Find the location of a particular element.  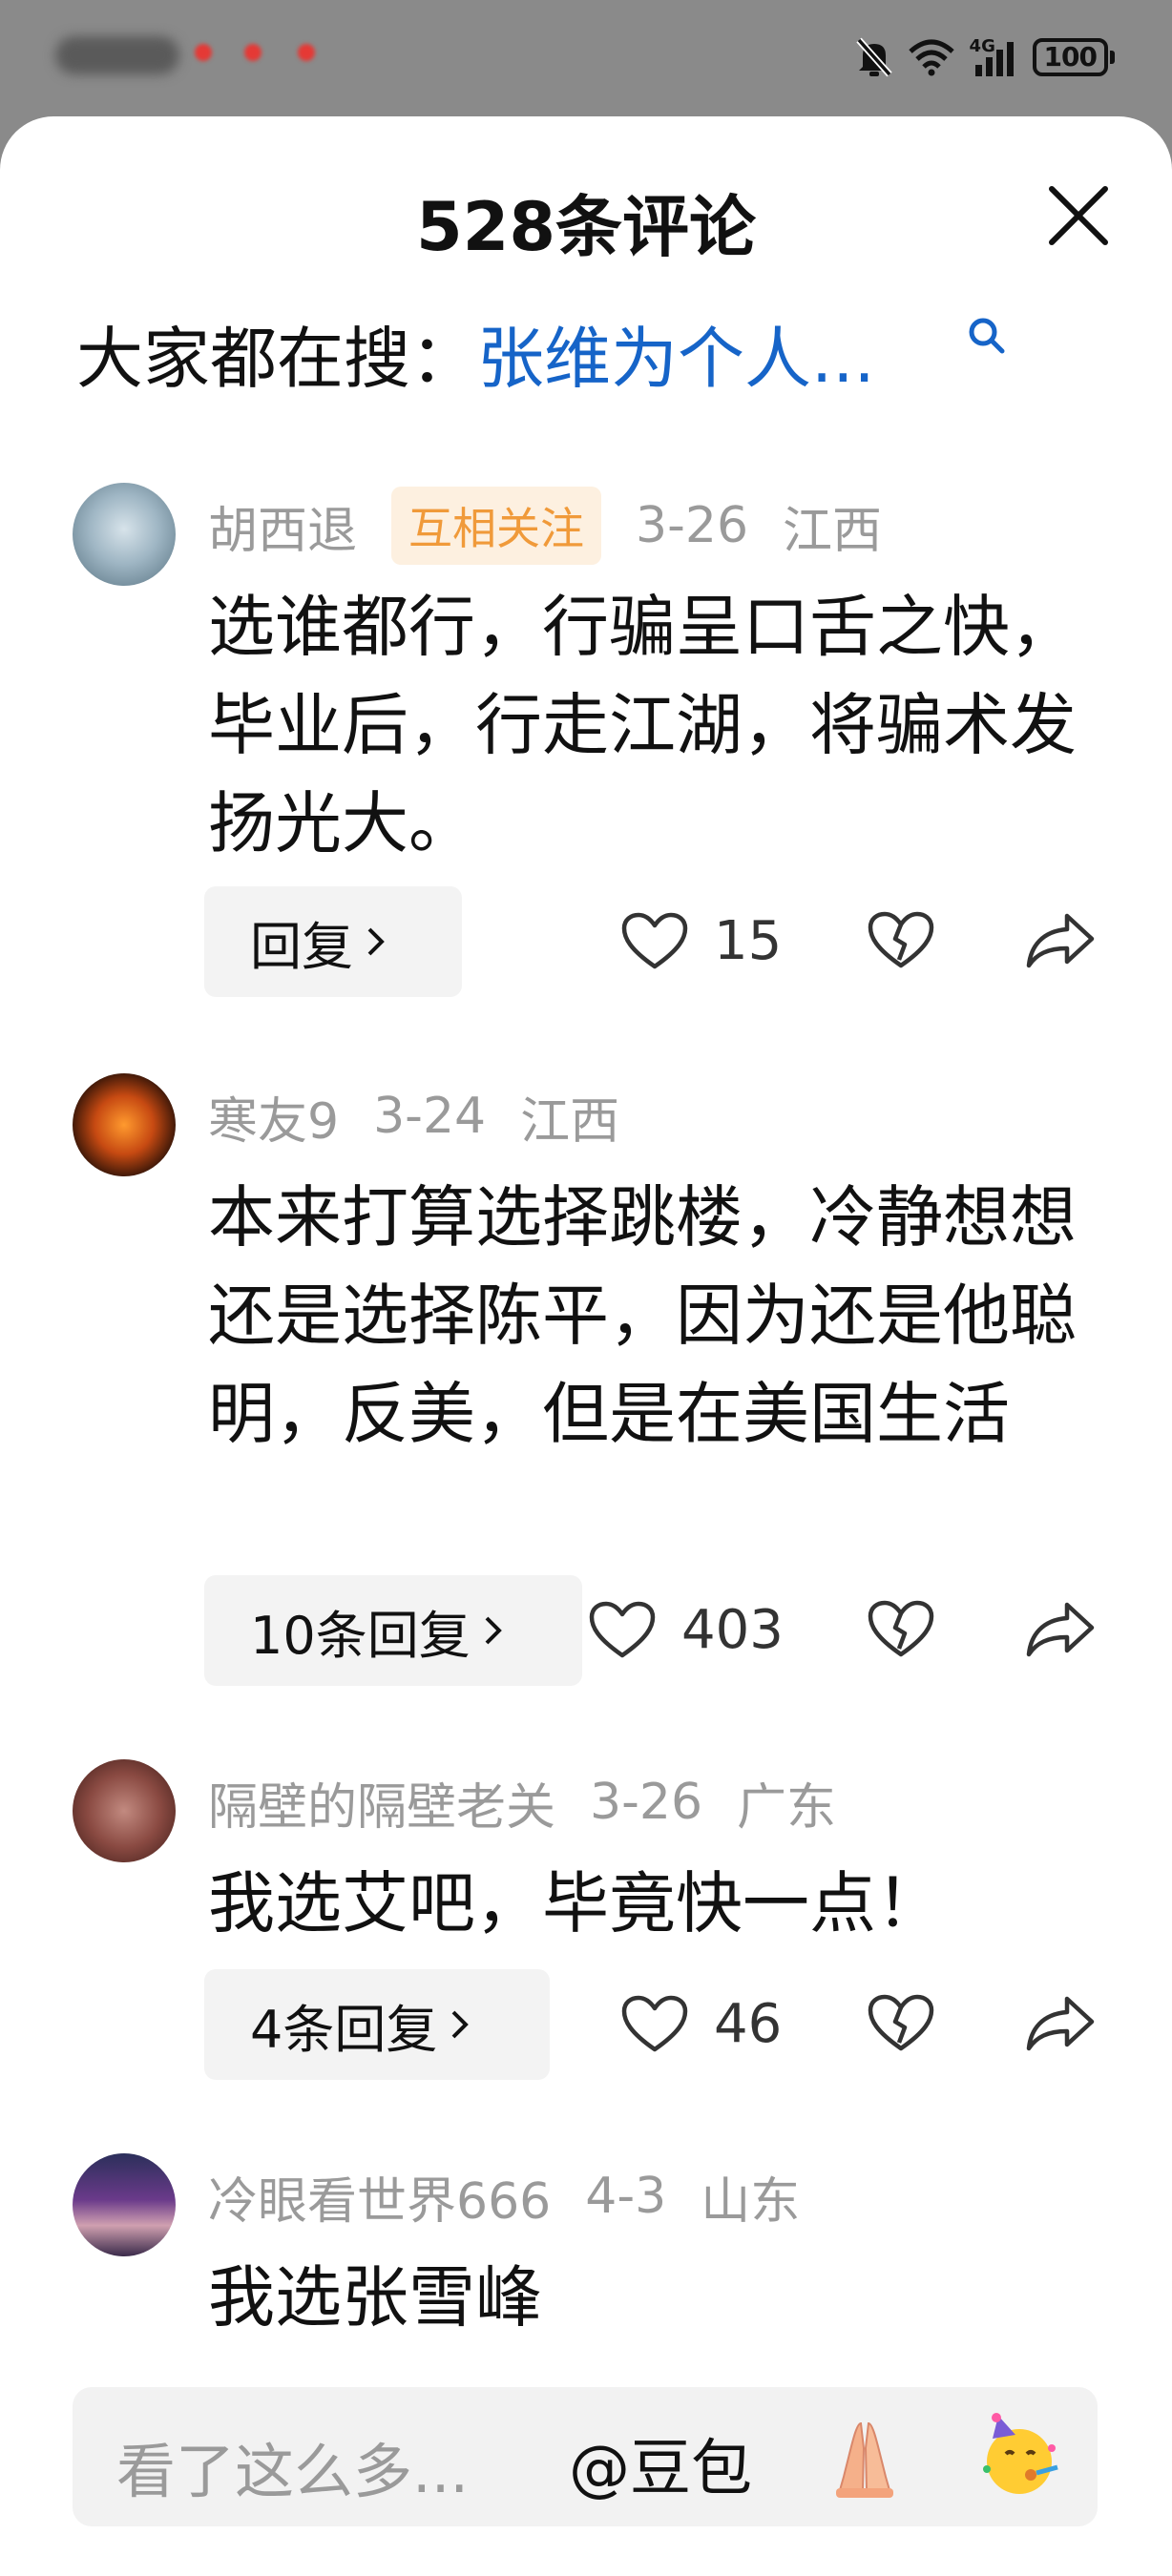

comment-location: 广东 is located at coordinates (787, 1807).